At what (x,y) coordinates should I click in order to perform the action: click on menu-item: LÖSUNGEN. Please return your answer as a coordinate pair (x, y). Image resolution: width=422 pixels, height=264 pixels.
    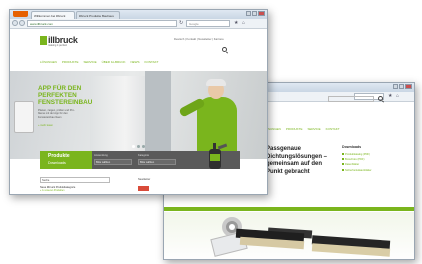
    Looking at the image, I should click on (48, 62).